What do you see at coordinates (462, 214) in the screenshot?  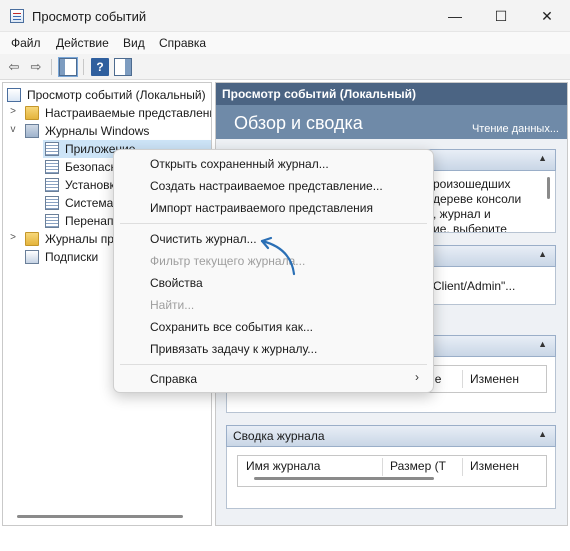 I see `overview-text-line: , журнал и` at bounding box center [462, 214].